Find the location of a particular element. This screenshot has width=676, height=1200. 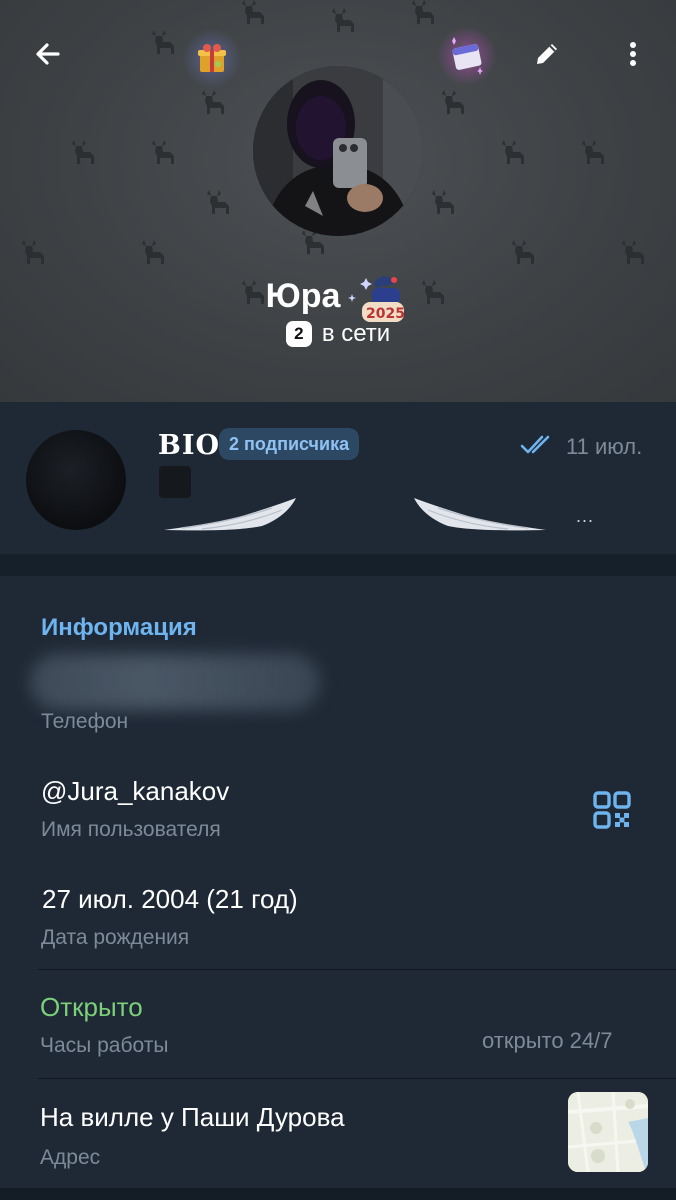

address-value: На вилле у Паши Дурова is located at coordinates (192, 1117).